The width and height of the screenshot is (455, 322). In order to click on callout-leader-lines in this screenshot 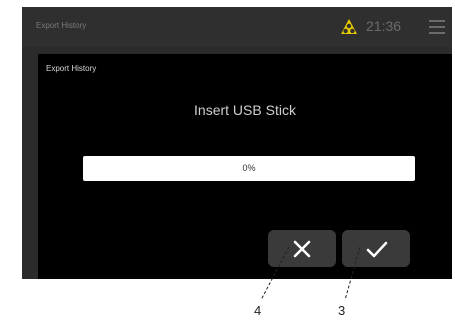, I will do `click(310, 273)`.